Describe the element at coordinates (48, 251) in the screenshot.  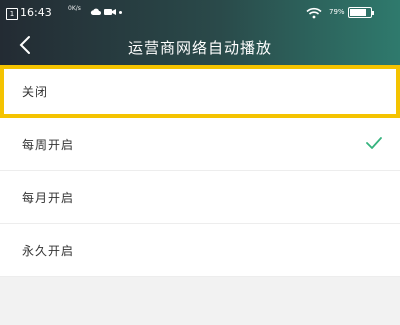
I see `option-label: 永久开启` at that location.